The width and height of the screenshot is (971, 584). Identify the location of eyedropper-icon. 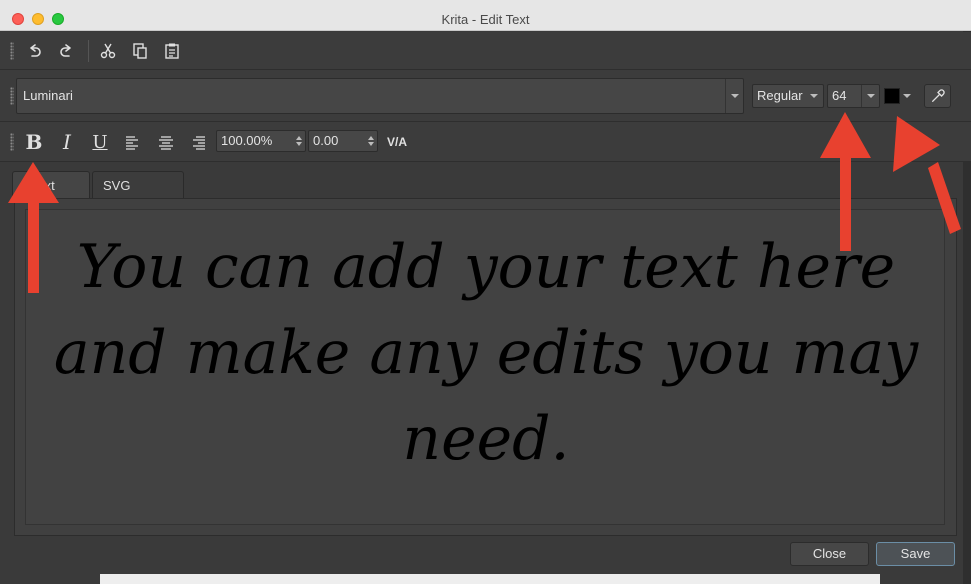
(938, 95).